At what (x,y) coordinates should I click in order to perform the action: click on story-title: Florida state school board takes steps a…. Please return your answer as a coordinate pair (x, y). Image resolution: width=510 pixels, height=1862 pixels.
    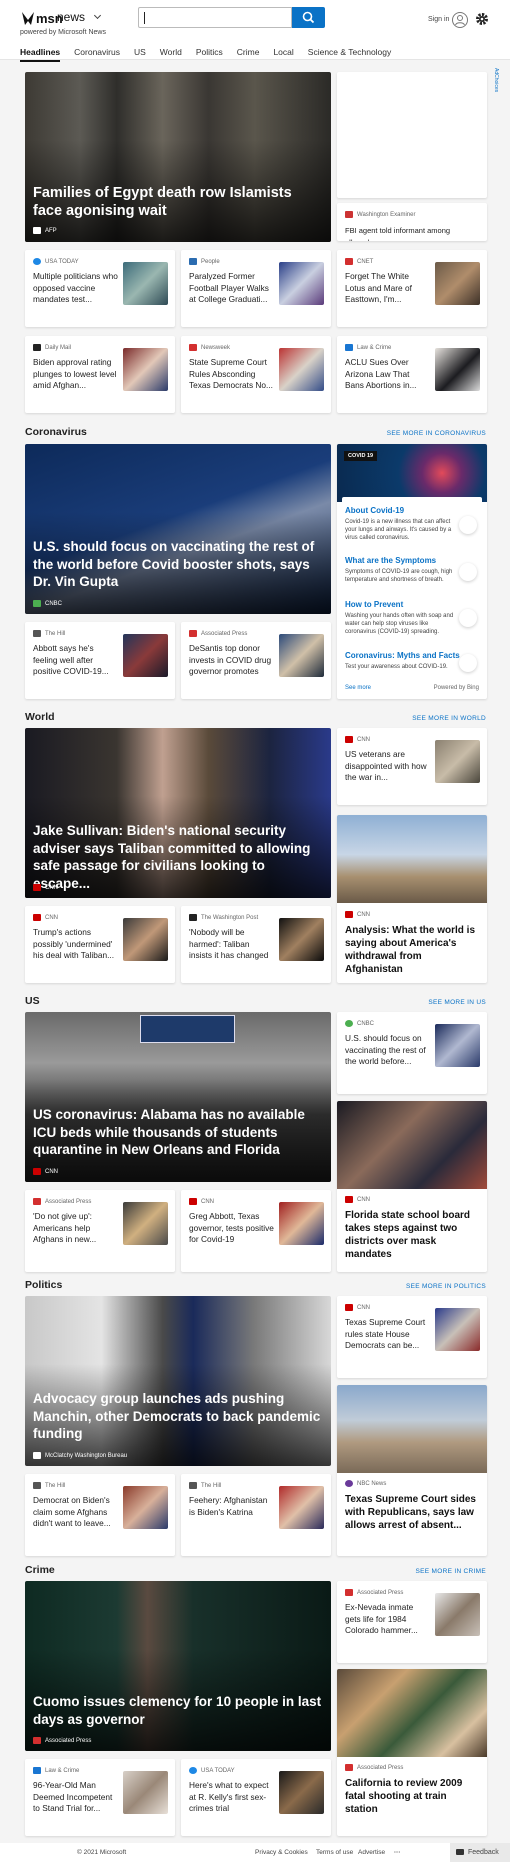
    Looking at the image, I should click on (412, 1235).